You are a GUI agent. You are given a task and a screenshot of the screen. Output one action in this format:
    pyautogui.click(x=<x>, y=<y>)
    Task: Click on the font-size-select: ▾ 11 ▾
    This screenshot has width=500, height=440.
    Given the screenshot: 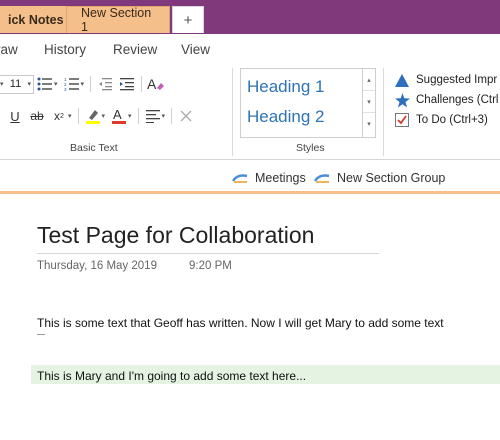 What is the action you would take?
    pyautogui.click(x=17, y=84)
    